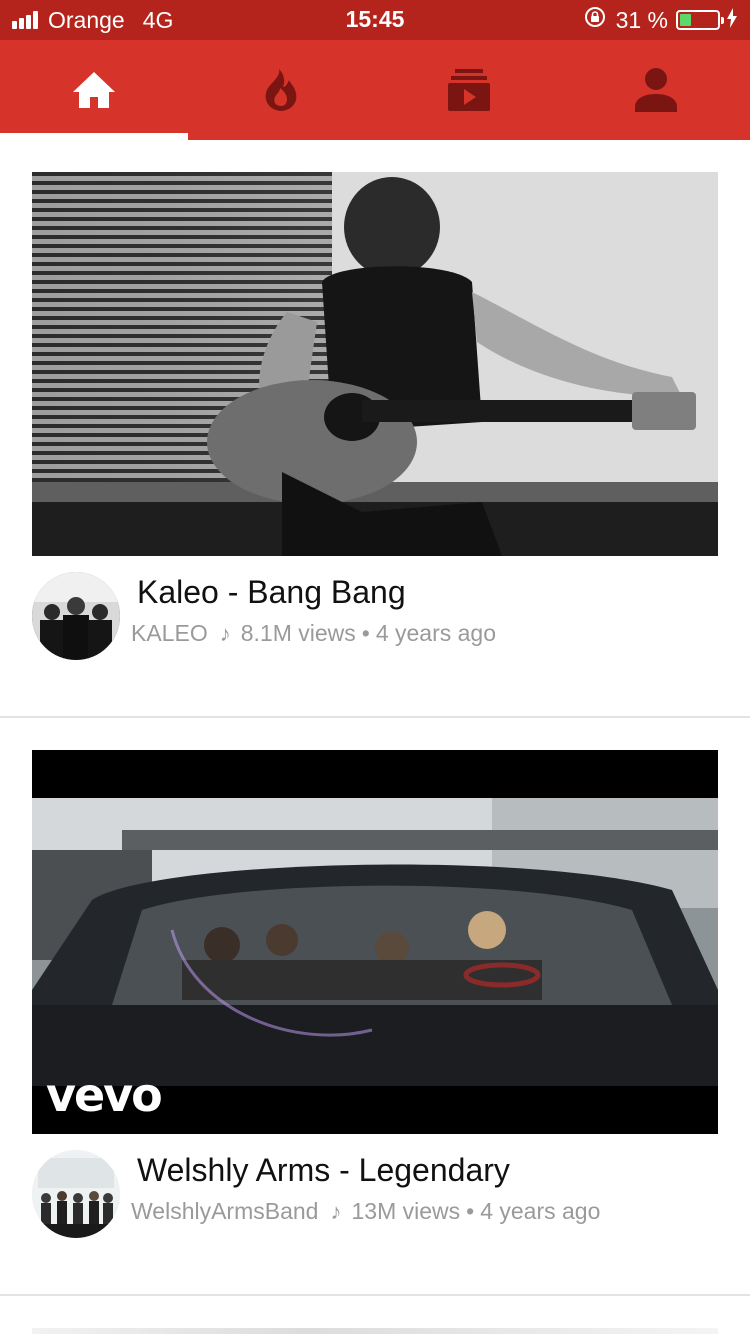 Image resolution: width=750 pixels, height=1334 pixels. I want to click on status-right: 31 %, so click(661, 20).